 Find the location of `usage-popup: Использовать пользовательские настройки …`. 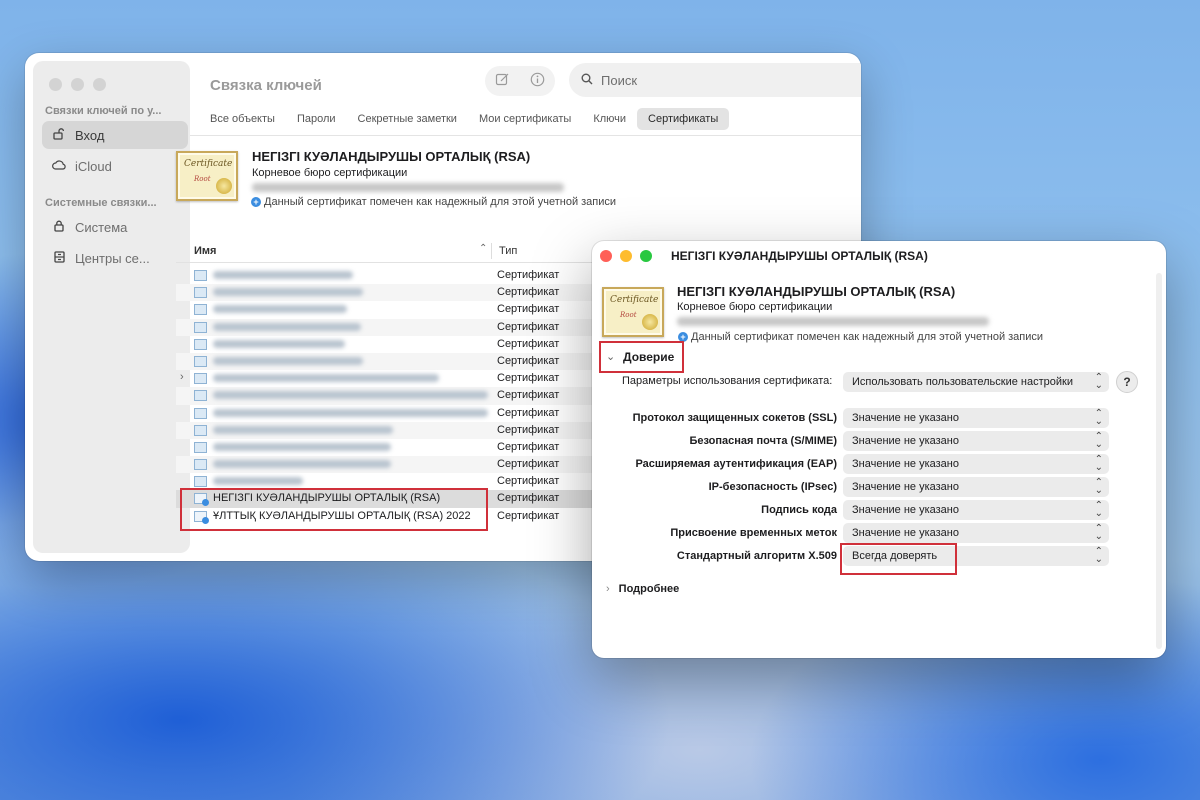

usage-popup: Использовать пользовательские настройки … is located at coordinates (976, 382).